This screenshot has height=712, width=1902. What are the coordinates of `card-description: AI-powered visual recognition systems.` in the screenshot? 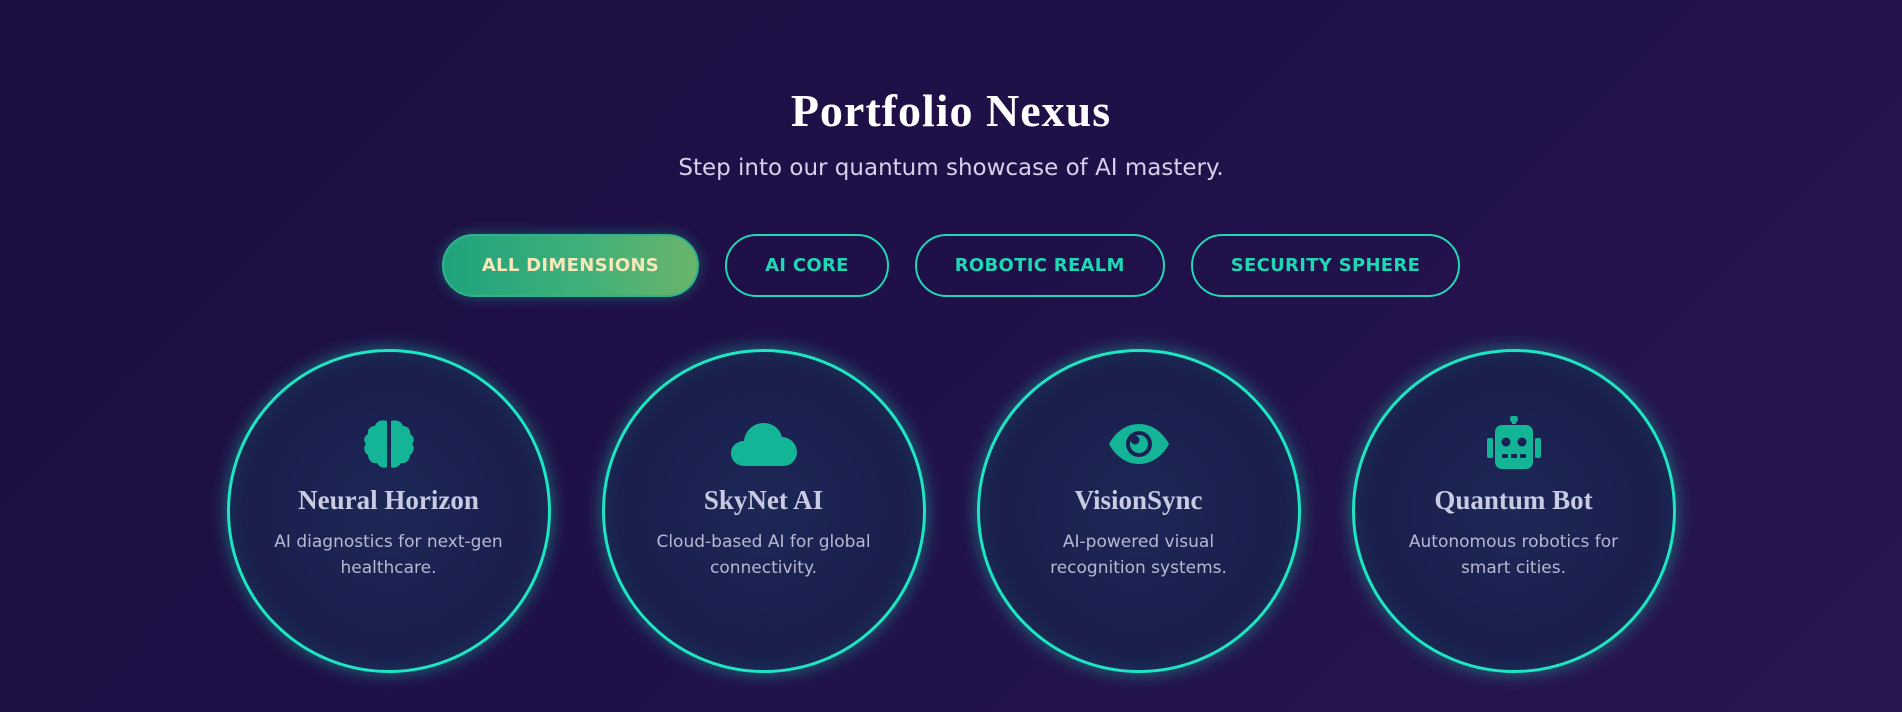 It's located at (1138, 555).